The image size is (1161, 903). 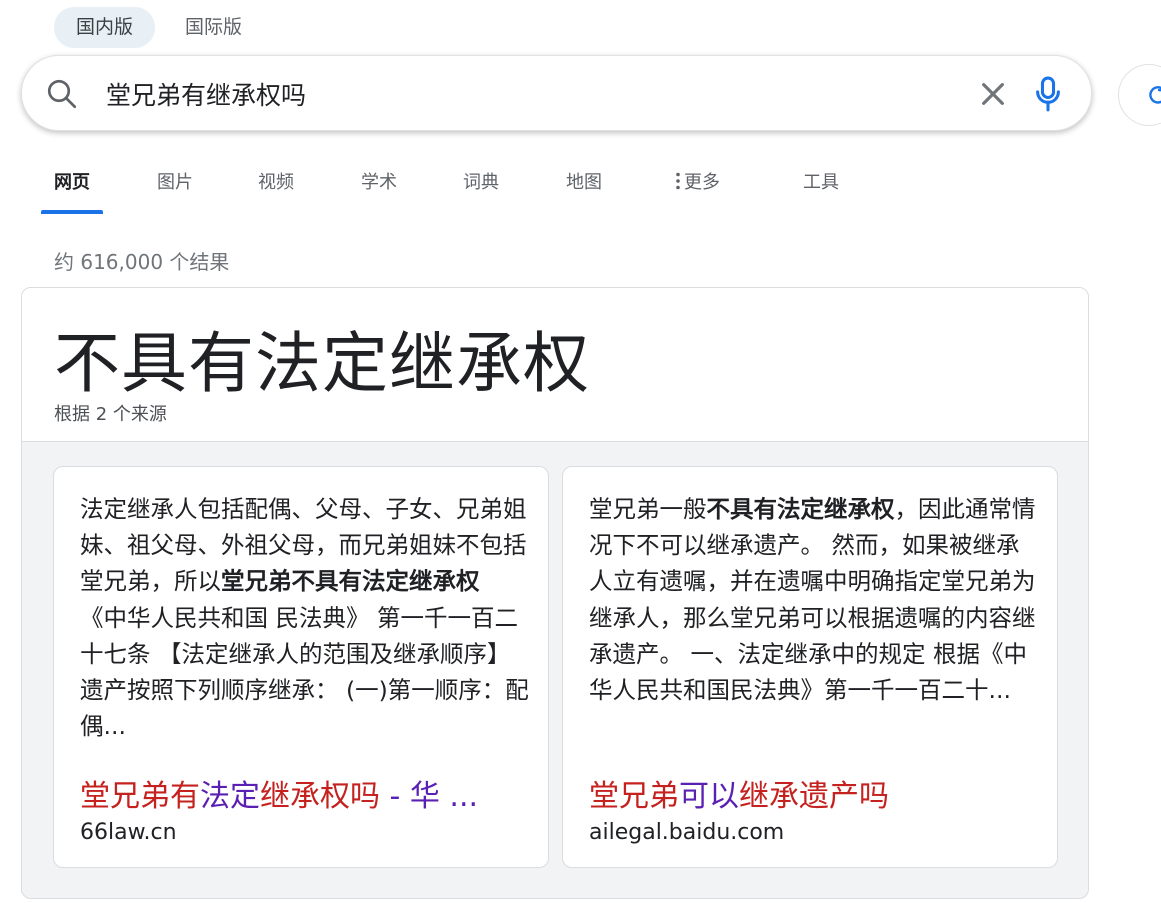 I want to click on search-icon, so click(x=62, y=94).